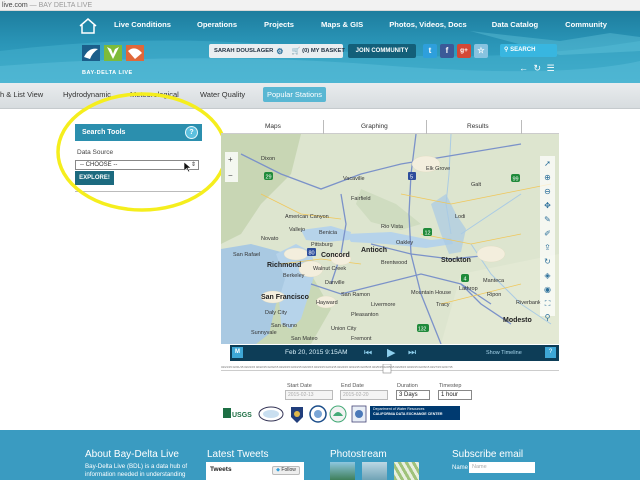  What do you see at coordinates (538, 68) in the screenshot?
I see `refresh-icon: ↻` at bounding box center [538, 68].